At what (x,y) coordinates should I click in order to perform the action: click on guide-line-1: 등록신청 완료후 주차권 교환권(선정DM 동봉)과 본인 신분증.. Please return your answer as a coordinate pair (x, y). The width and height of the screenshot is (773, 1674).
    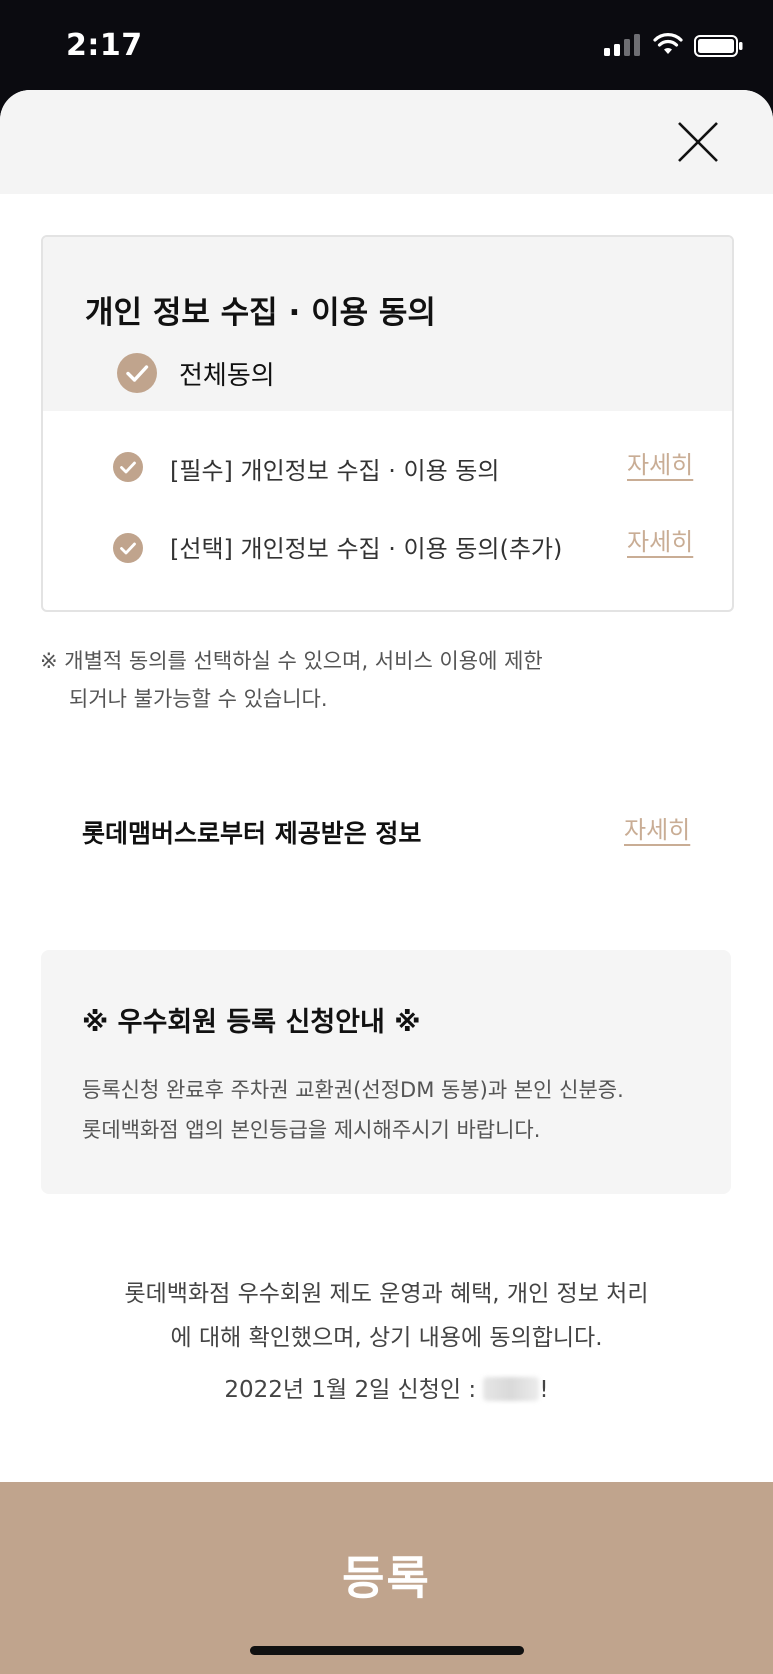
    Looking at the image, I should click on (353, 1090).